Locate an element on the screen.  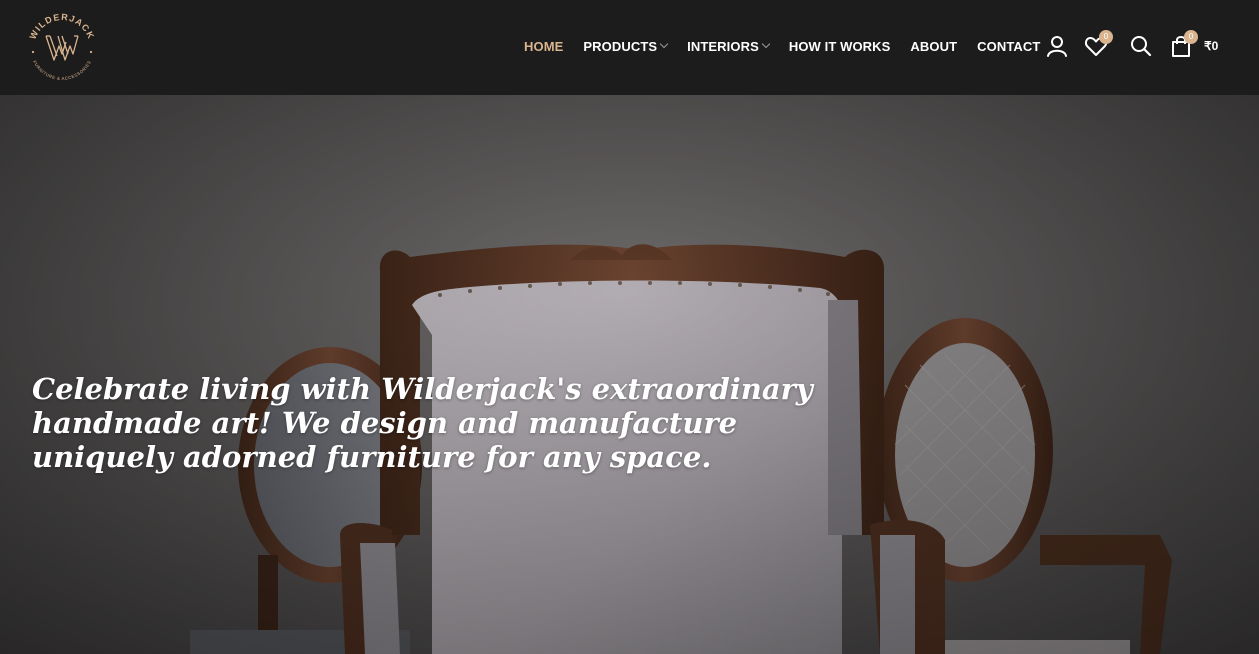
user-icon is located at coordinates (1057, 46).